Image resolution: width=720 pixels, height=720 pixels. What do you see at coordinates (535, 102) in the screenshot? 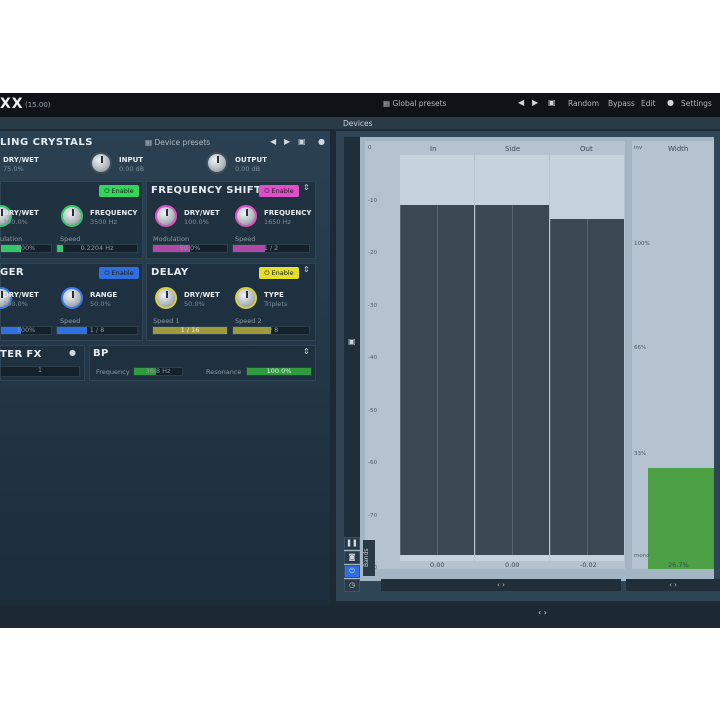
I see `next-preset-icon: ▶` at bounding box center [535, 102].